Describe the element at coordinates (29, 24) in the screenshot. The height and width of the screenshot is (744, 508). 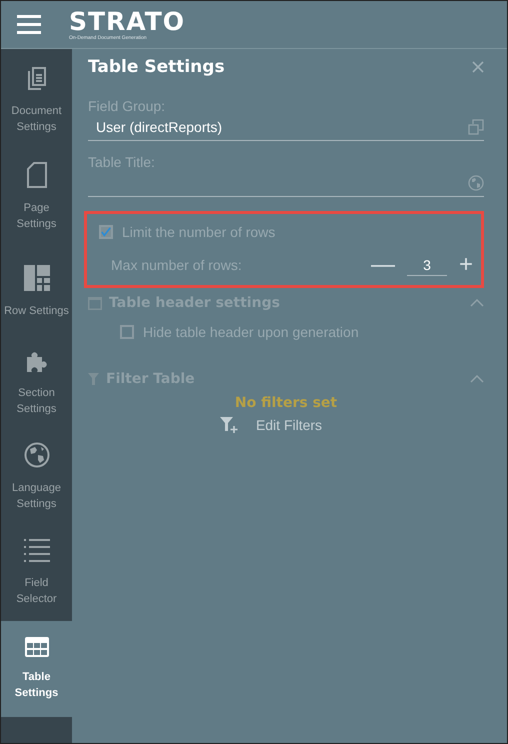
I see `menu-icon` at that location.